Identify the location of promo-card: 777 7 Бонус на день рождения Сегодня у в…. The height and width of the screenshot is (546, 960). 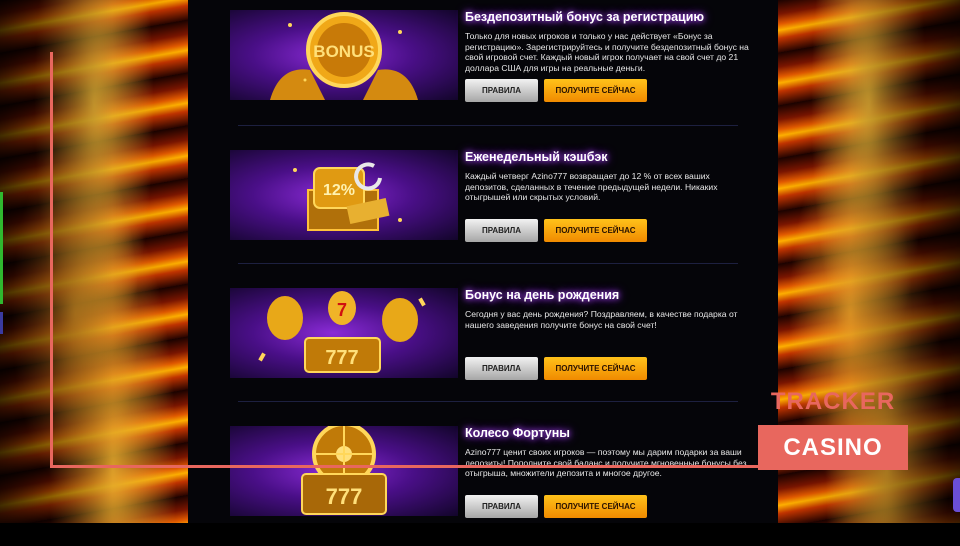
(483, 343).